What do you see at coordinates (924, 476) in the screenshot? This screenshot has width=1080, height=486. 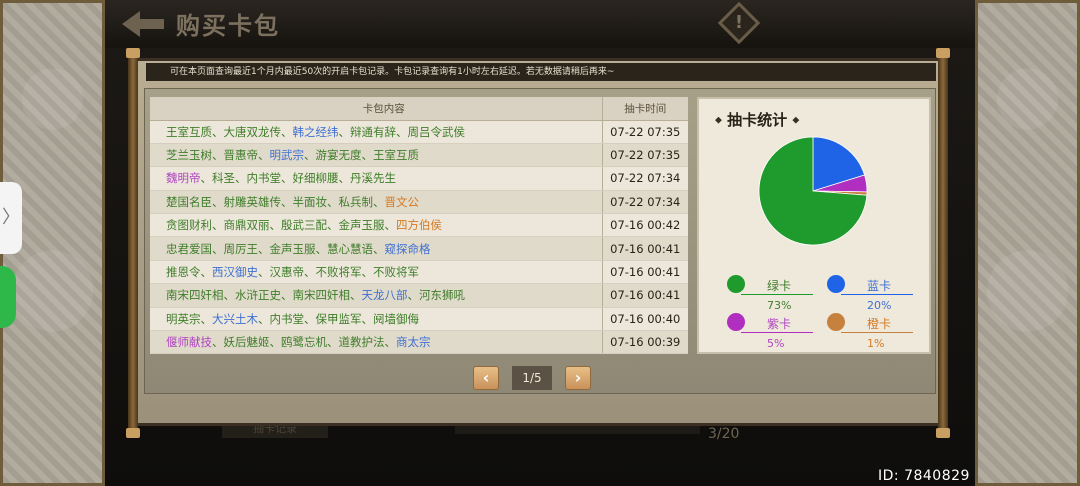 I see `player-id: ID: 7840829` at bounding box center [924, 476].